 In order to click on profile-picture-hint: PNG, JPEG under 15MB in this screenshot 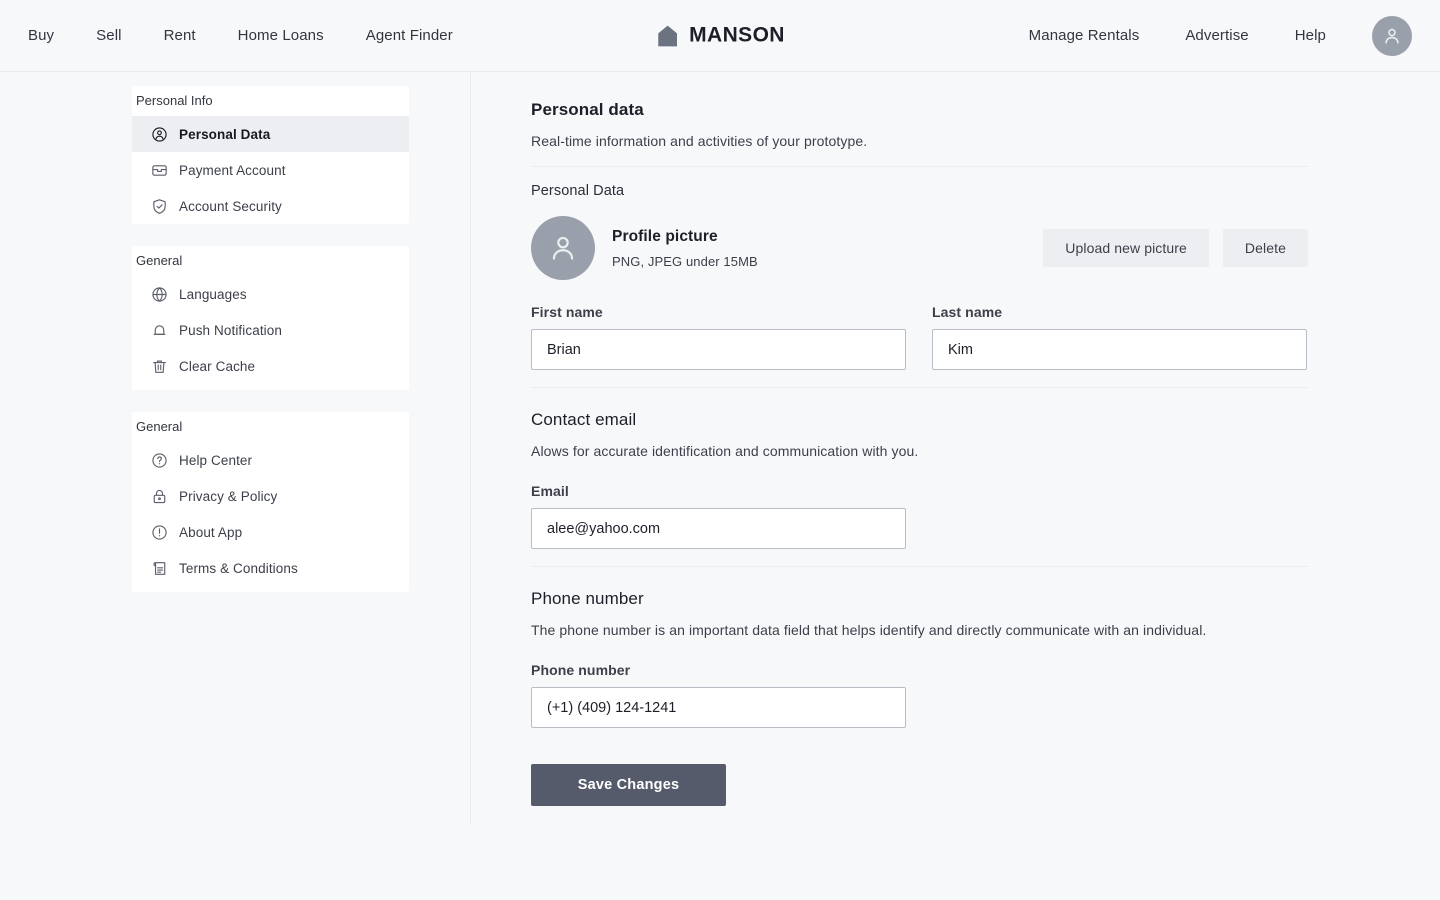, I will do `click(685, 261)`.